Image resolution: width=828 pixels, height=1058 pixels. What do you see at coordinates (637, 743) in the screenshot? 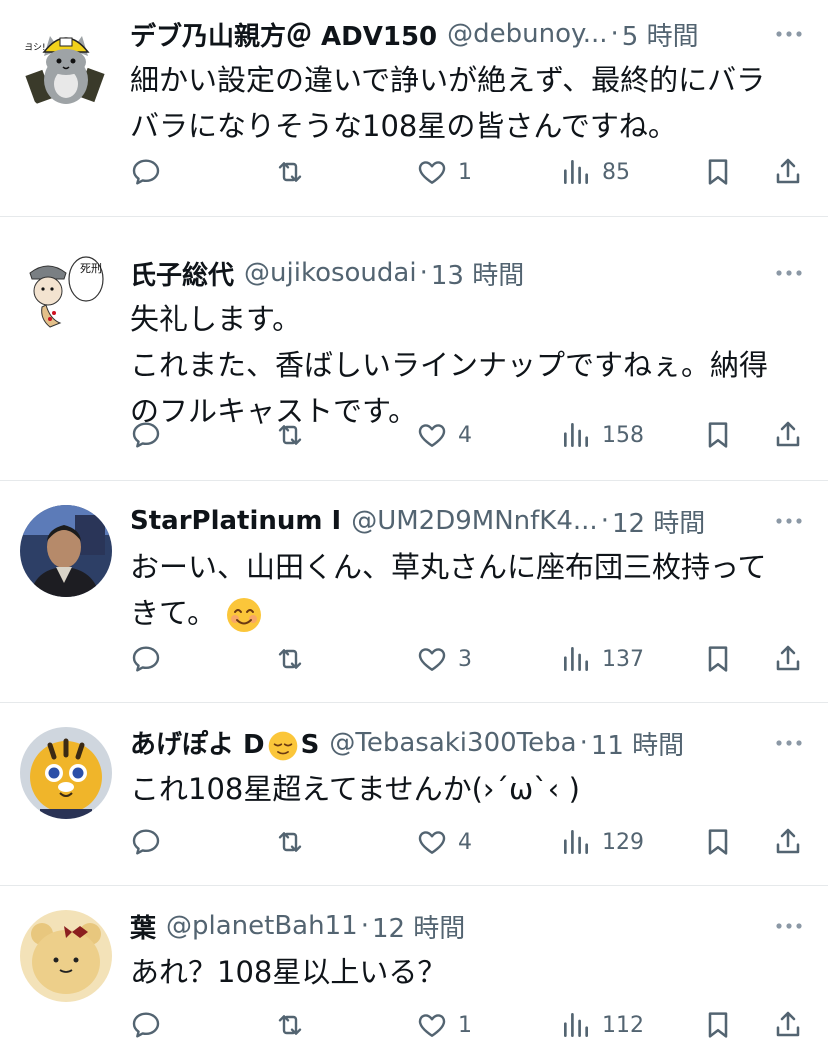
I see `timestamp: 11 時間` at bounding box center [637, 743].